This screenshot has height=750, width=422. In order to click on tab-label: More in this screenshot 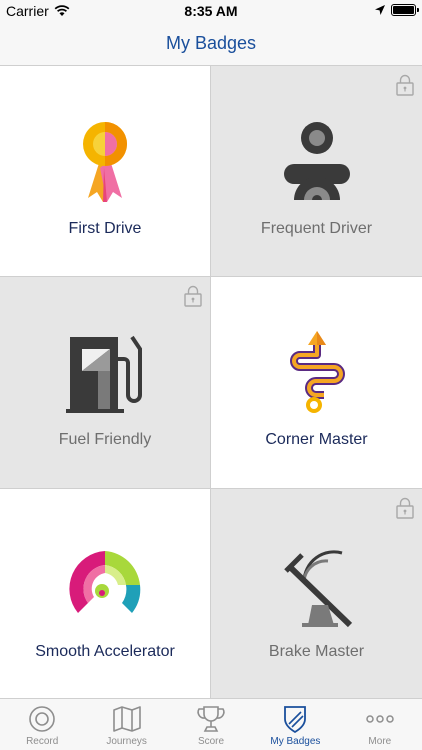, I will do `click(380, 741)`.